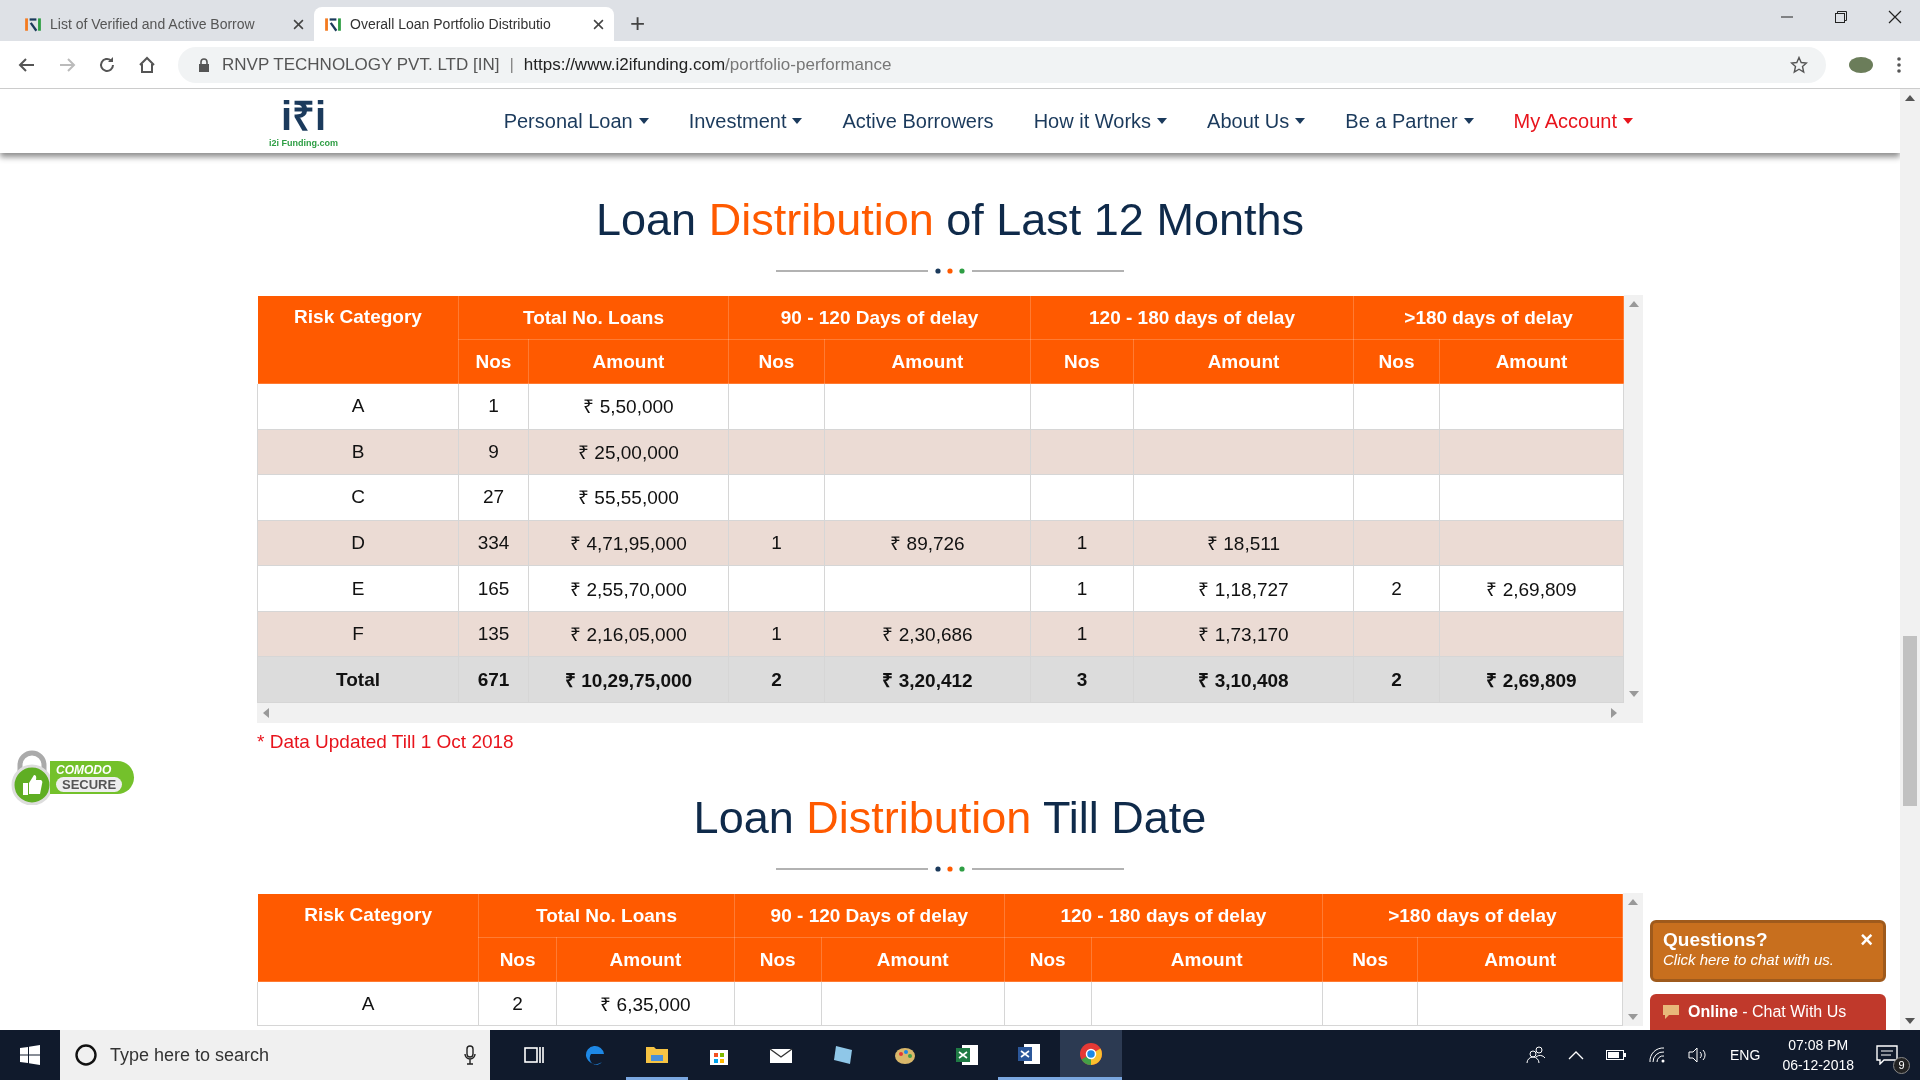  What do you see at coordinates (1576, 1055) in the screenshot?
I see `chevron-up-icon` at bounding box center [1576, 1055].